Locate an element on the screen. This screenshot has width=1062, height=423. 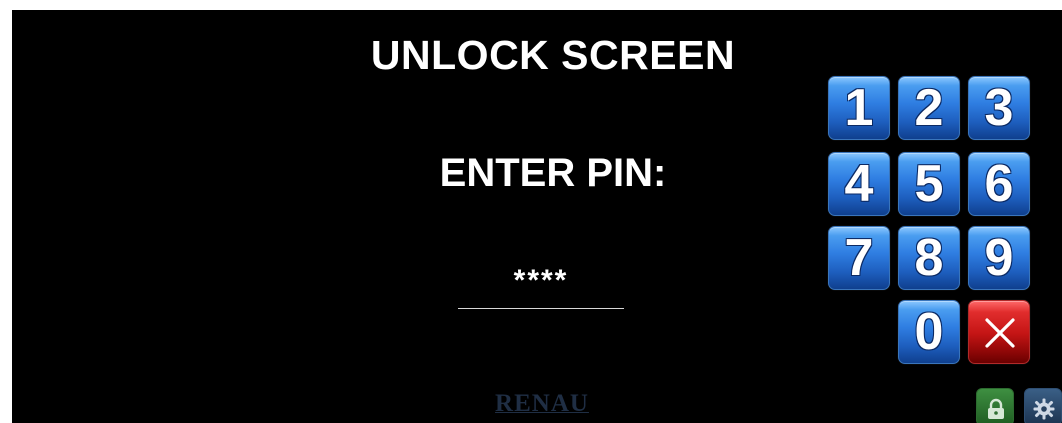
key-2-button: 2 is located at coordinates (929, 108).